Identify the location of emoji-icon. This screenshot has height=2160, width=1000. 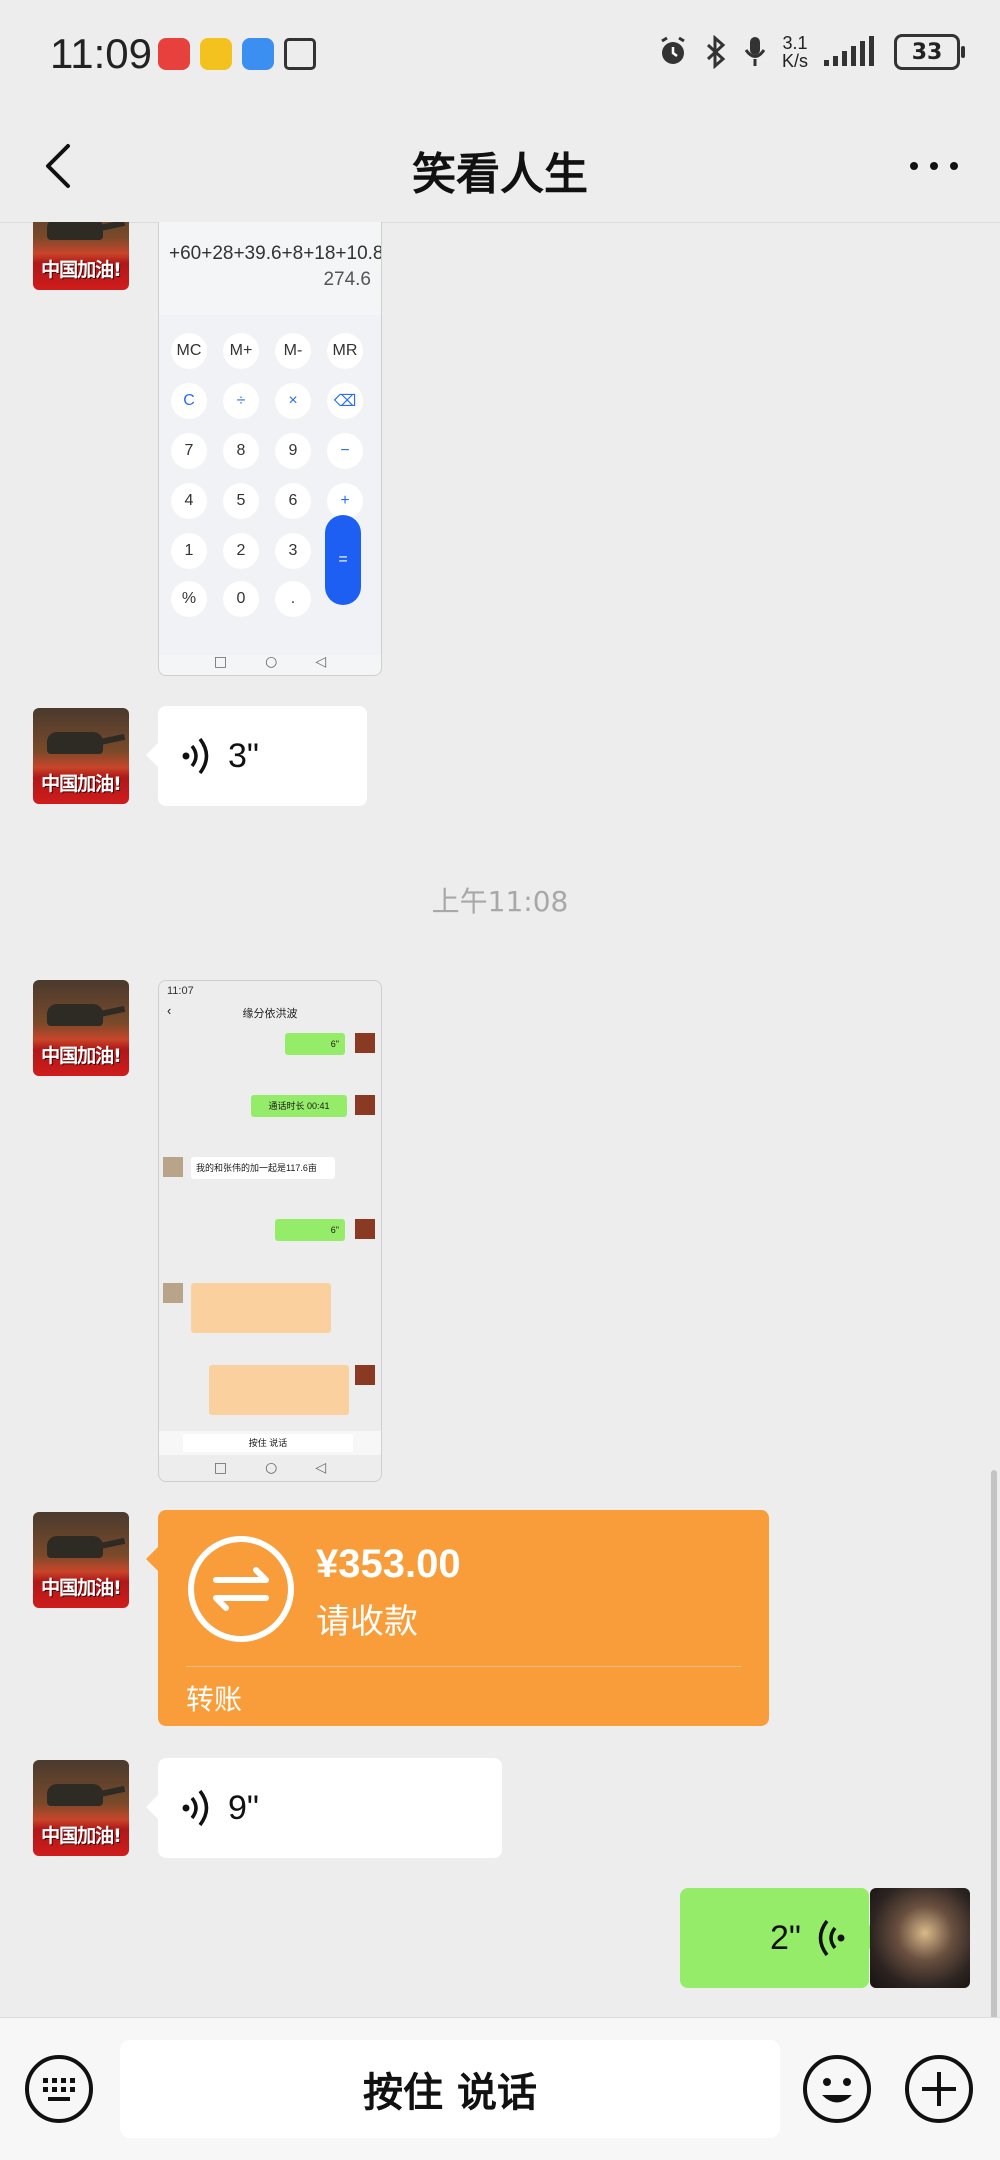
(837, 2089).